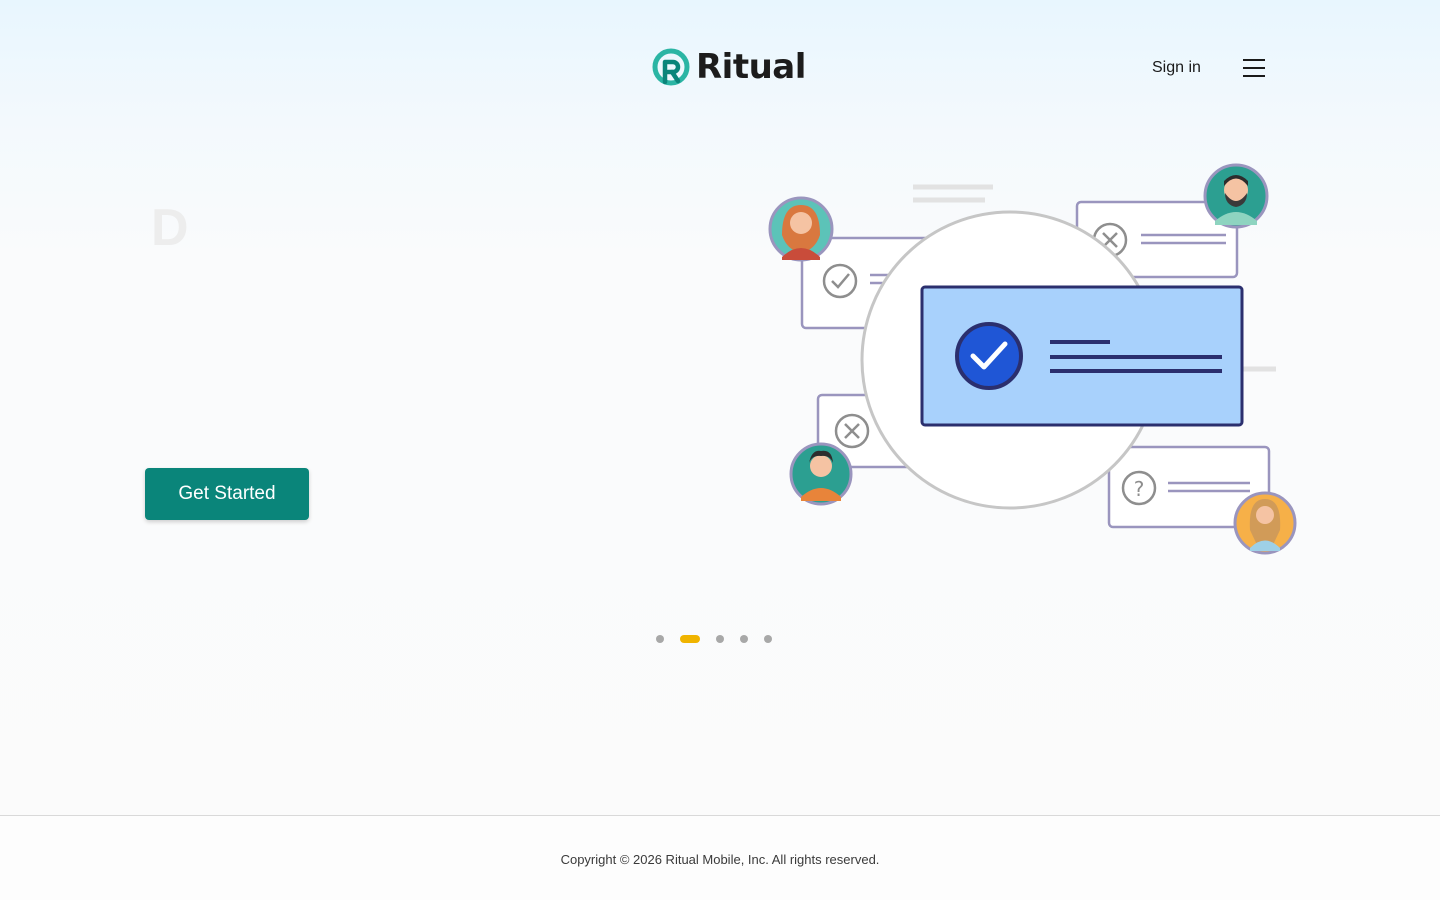 This screenshot has width=1440, height=900. I want to click on card-selected, so click(1082, 356).